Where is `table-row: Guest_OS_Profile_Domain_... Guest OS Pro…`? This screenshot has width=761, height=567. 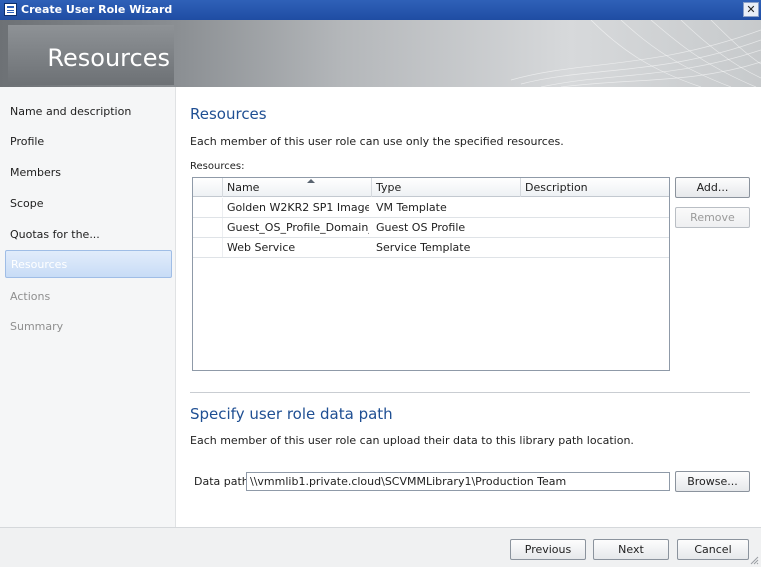 table-row: Guest_OS_Profile_Domain_... Guest OS Pro… is located at coordinates (431, 228).